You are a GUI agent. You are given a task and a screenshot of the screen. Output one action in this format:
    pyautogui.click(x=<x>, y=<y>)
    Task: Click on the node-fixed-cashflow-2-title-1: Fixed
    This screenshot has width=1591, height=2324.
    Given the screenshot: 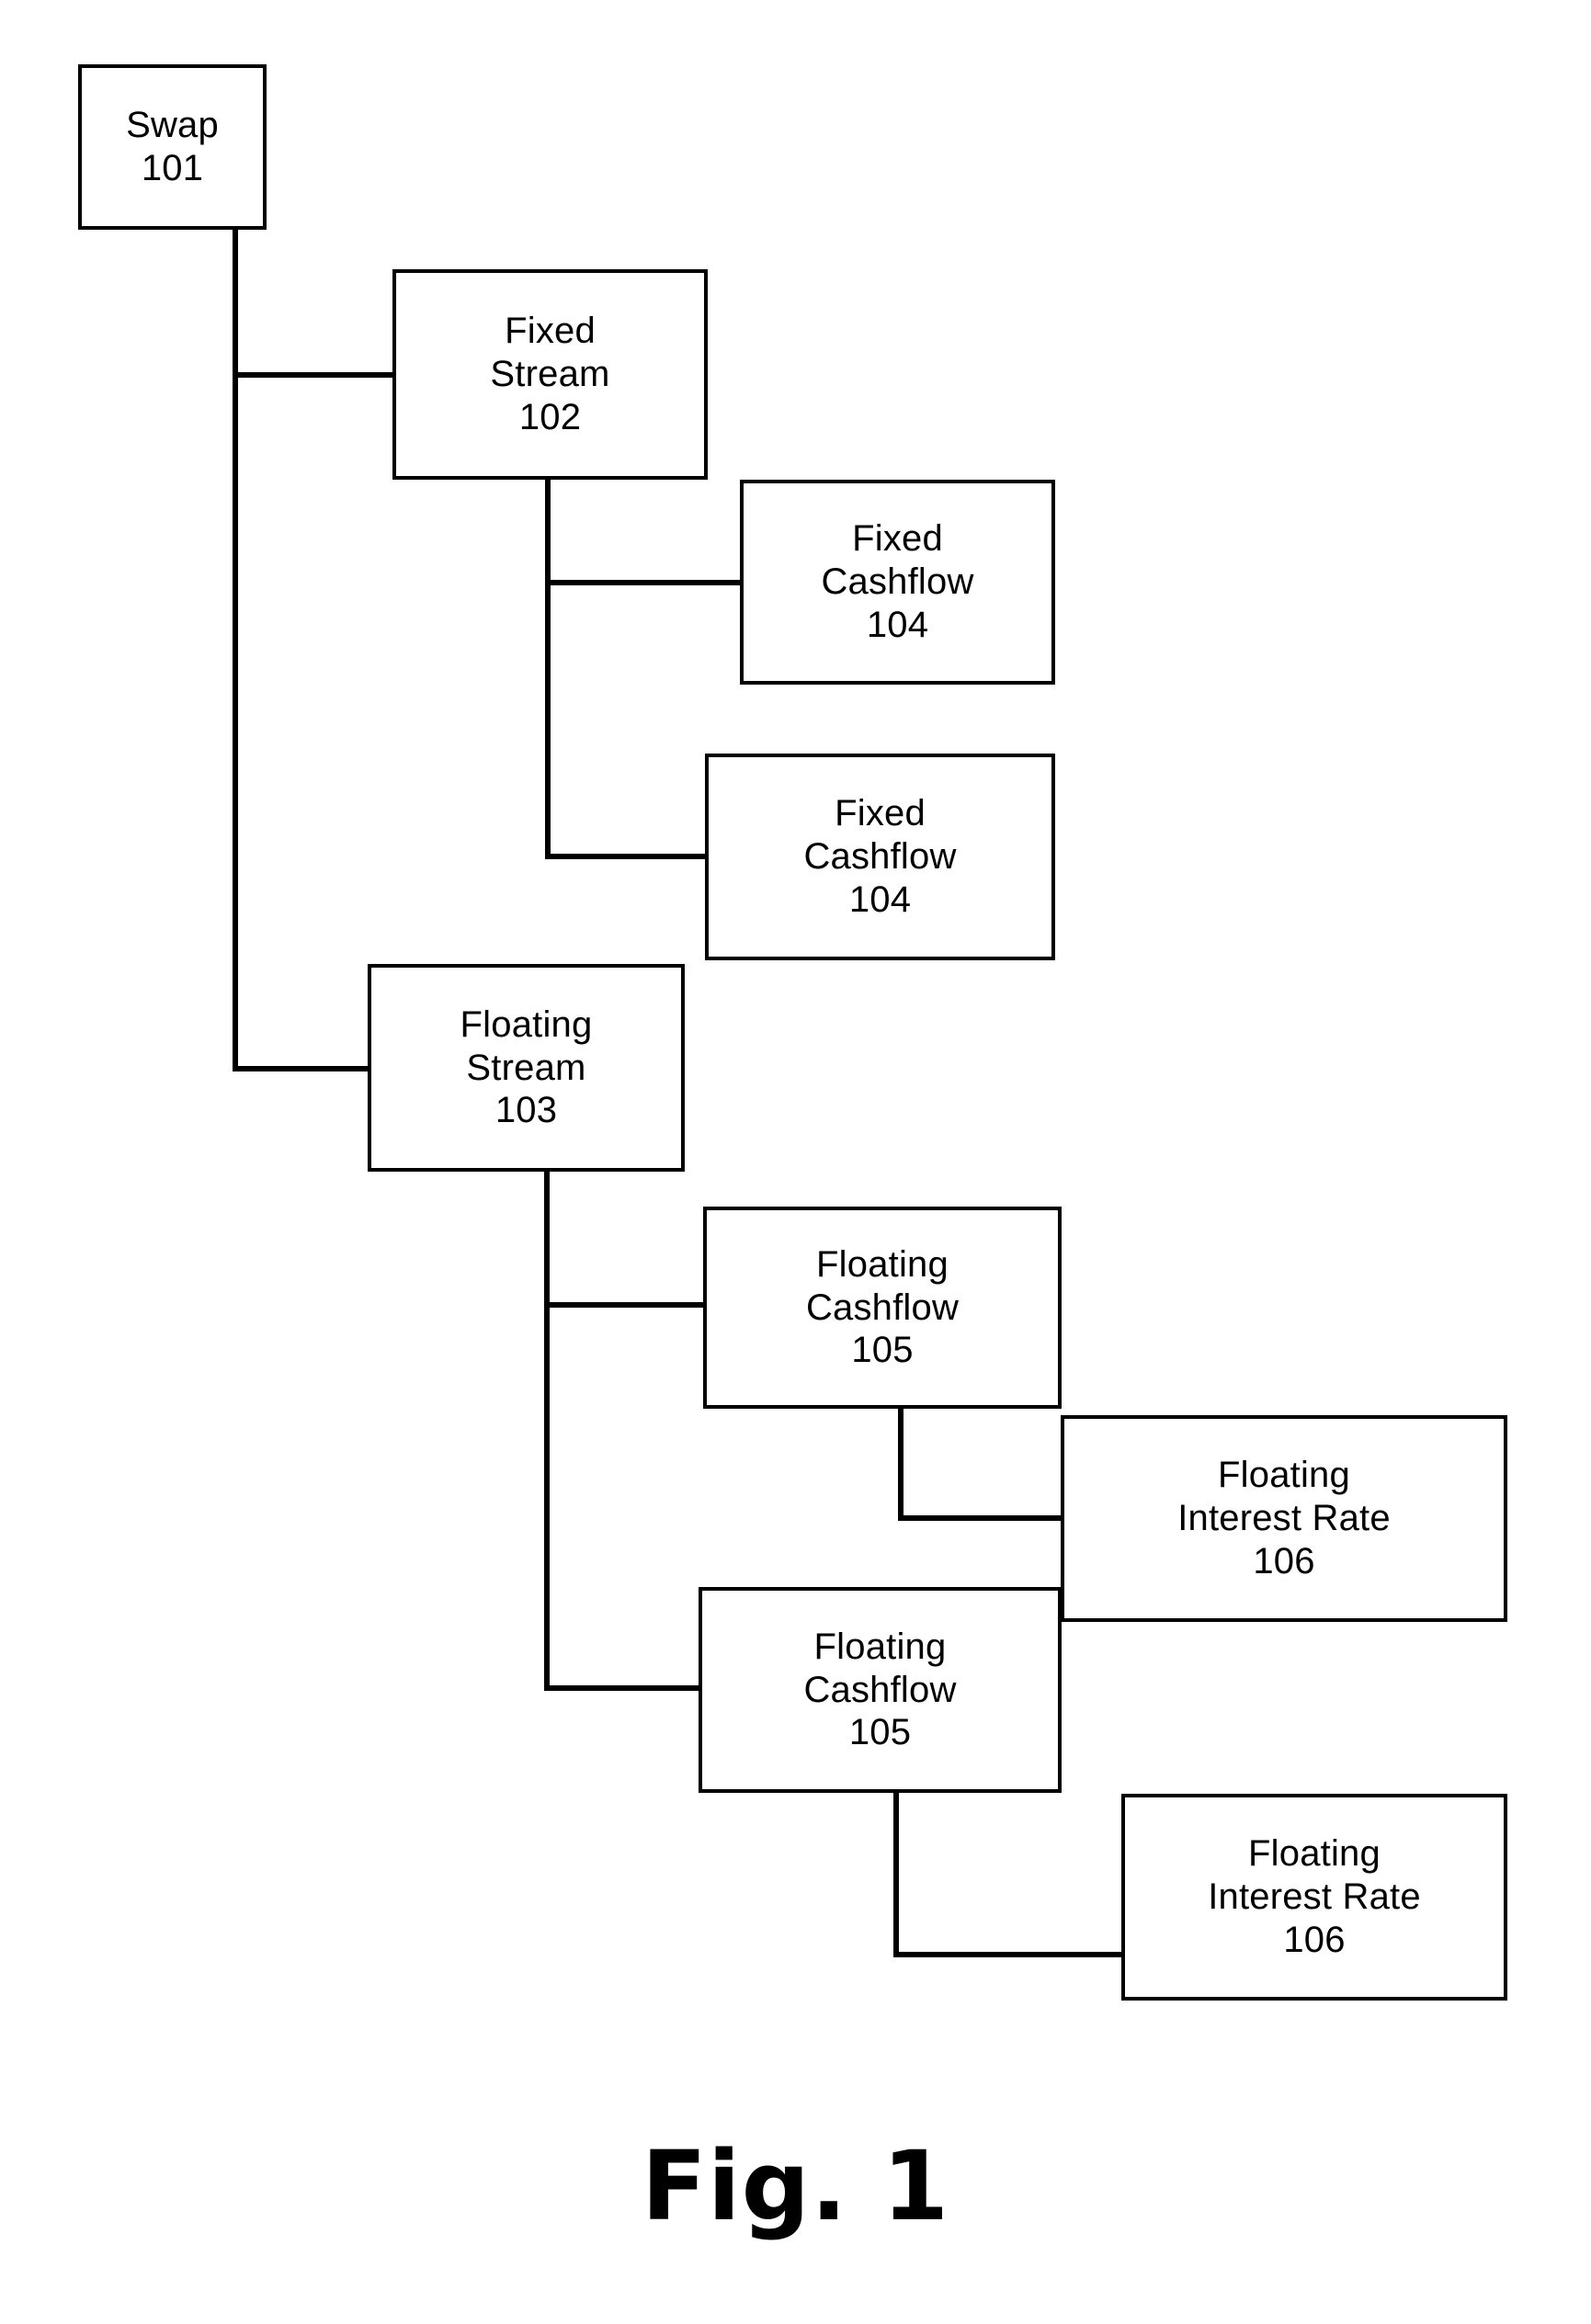 What is the action you would take?
    pyautogui.click(x=880, y=813)
    